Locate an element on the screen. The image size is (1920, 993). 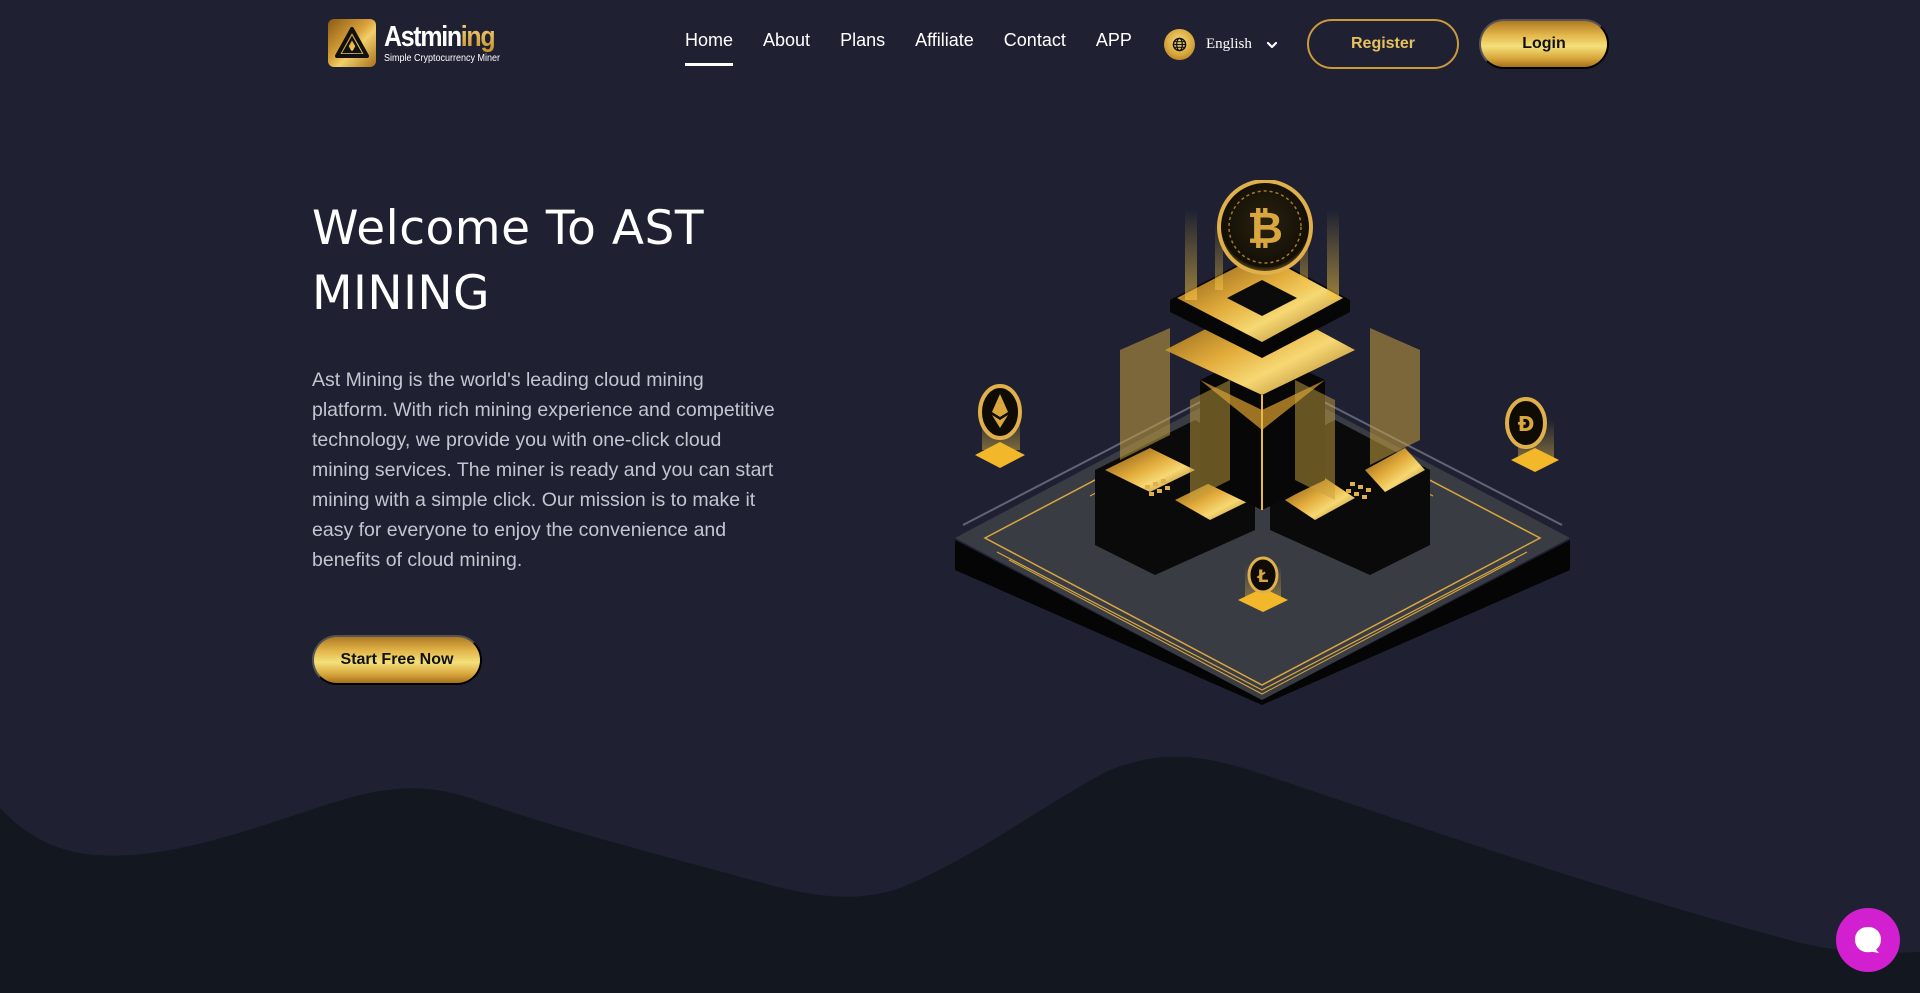
globe-icon is located at coordinates (1179, 44).